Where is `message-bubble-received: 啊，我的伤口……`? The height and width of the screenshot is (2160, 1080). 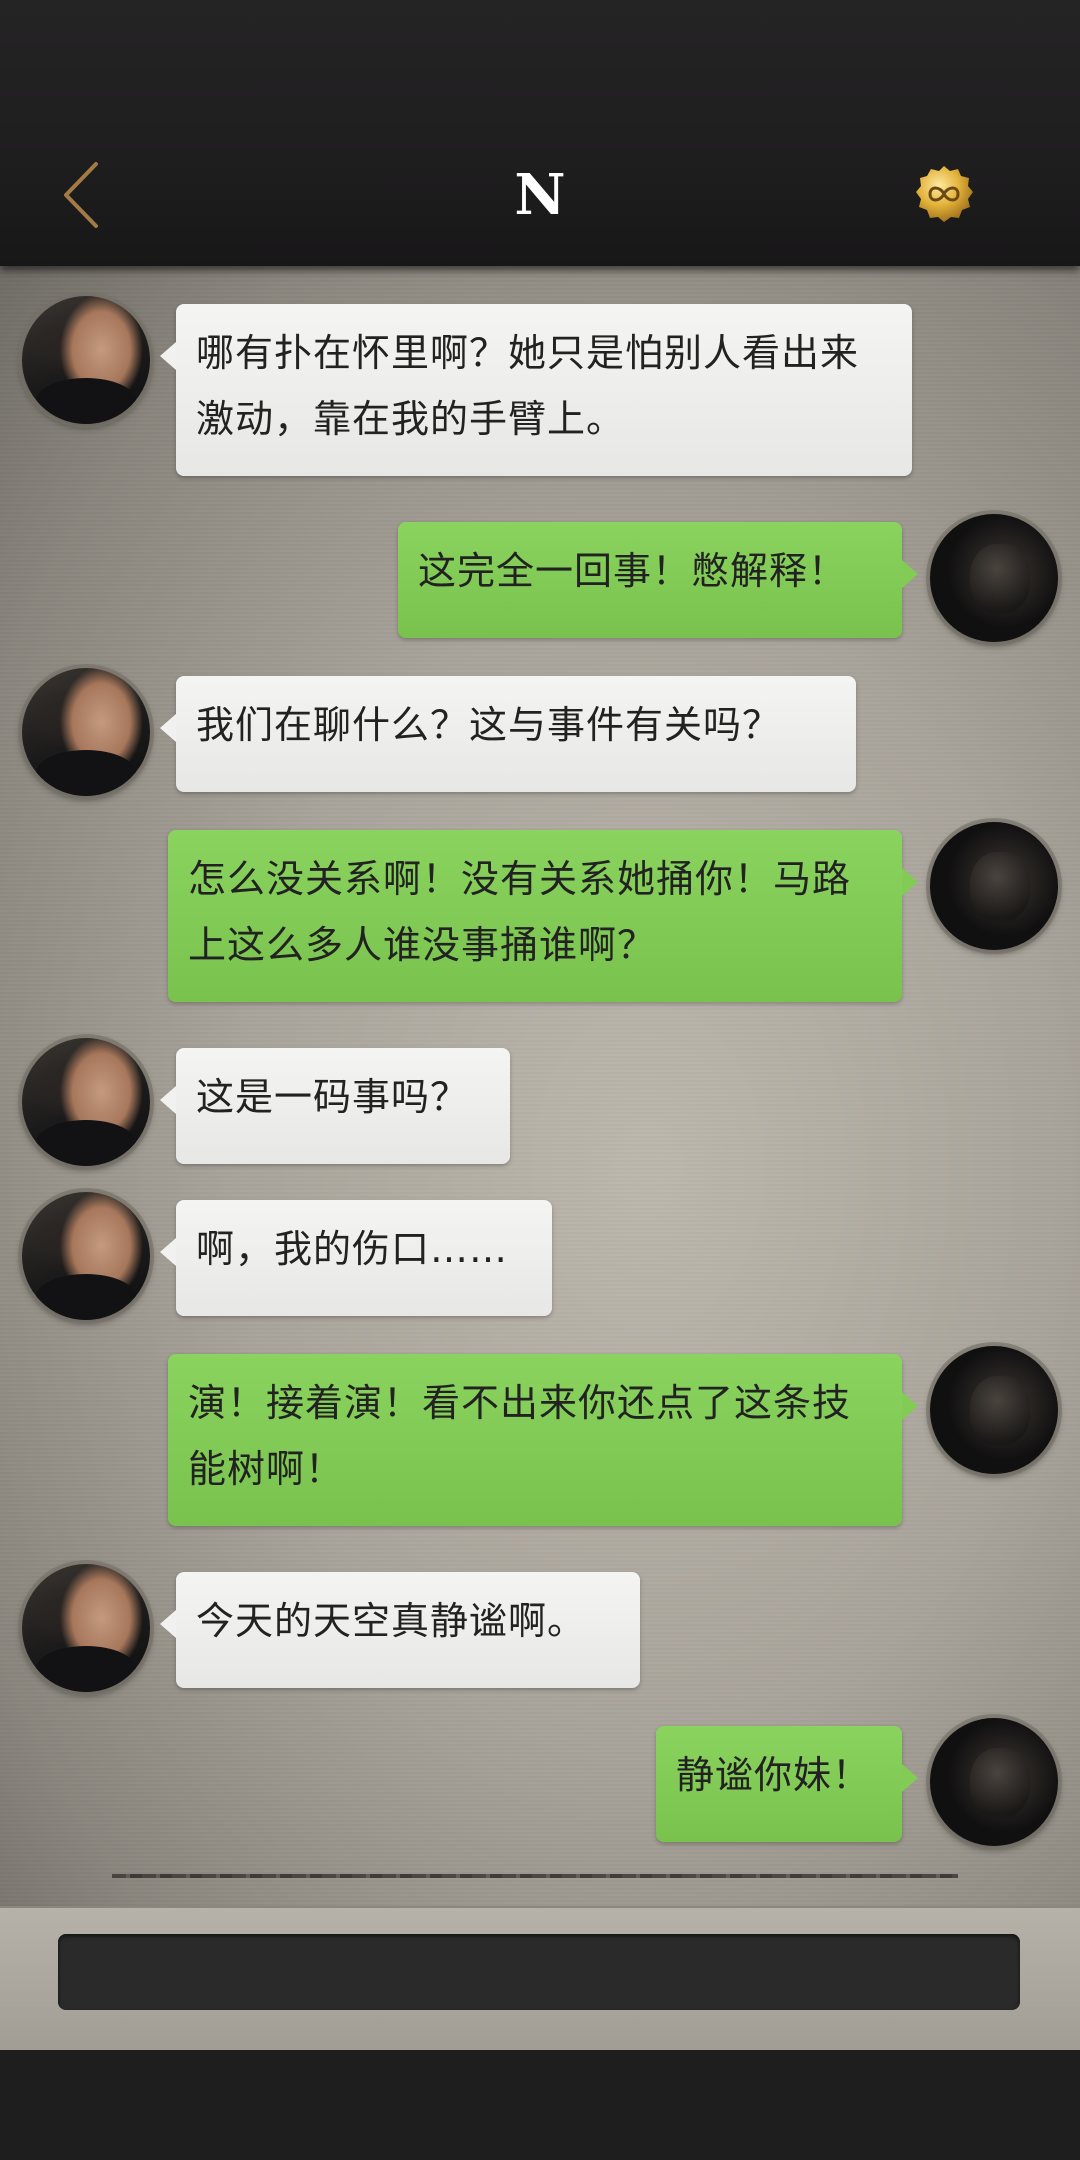 message-bubble-received: 啊，我的伤口…… is located at coordinates (356, 1258).